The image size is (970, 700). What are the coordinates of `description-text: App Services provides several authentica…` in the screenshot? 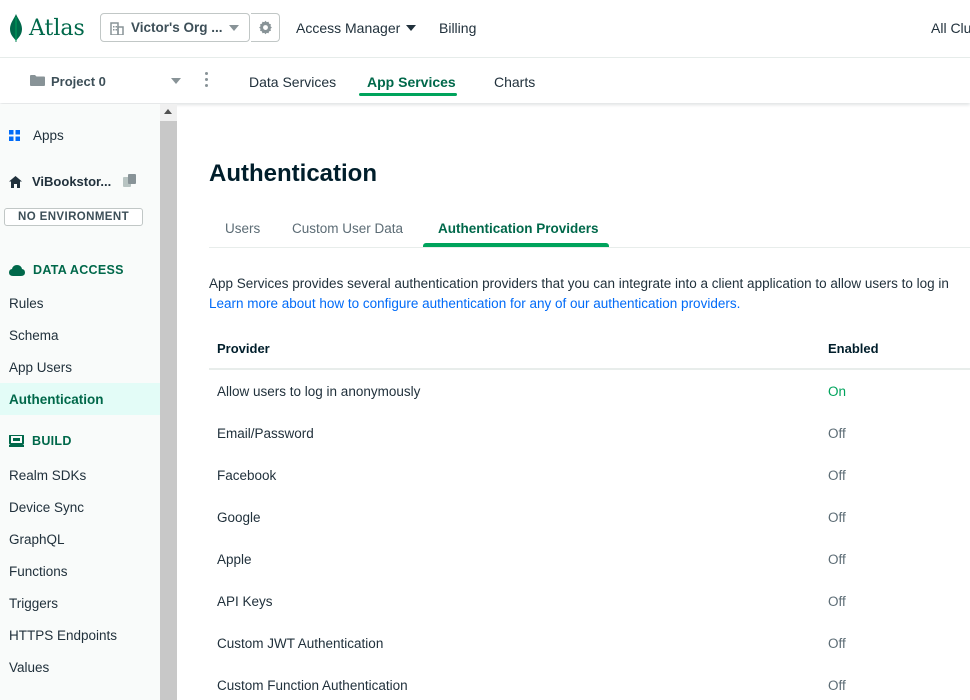 It's located at (579, 283).